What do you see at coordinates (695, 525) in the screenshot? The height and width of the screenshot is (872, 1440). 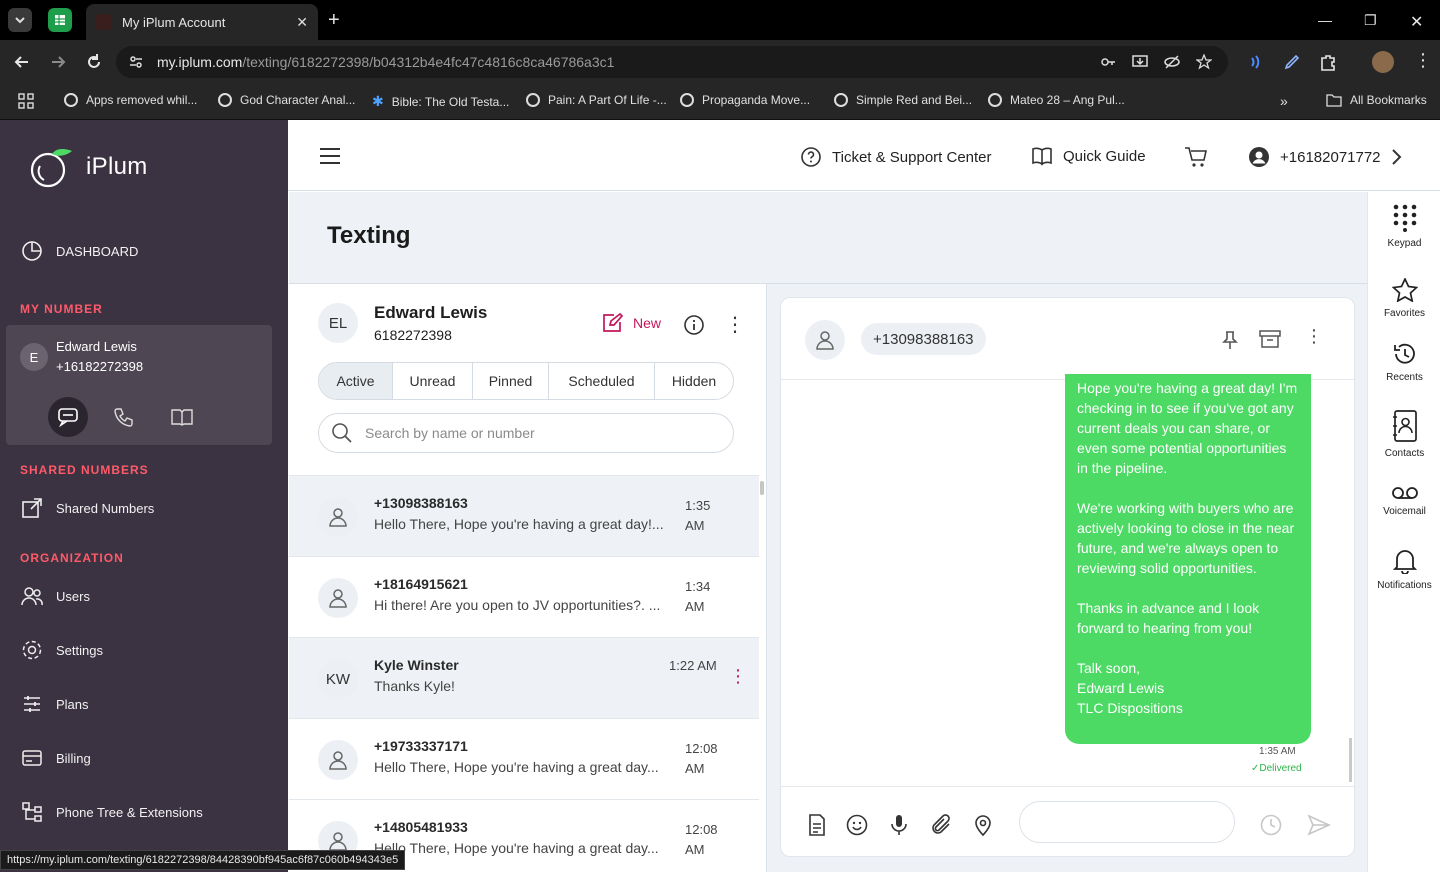 I see `time-ampm: AM` at bounding box center [695, 525].